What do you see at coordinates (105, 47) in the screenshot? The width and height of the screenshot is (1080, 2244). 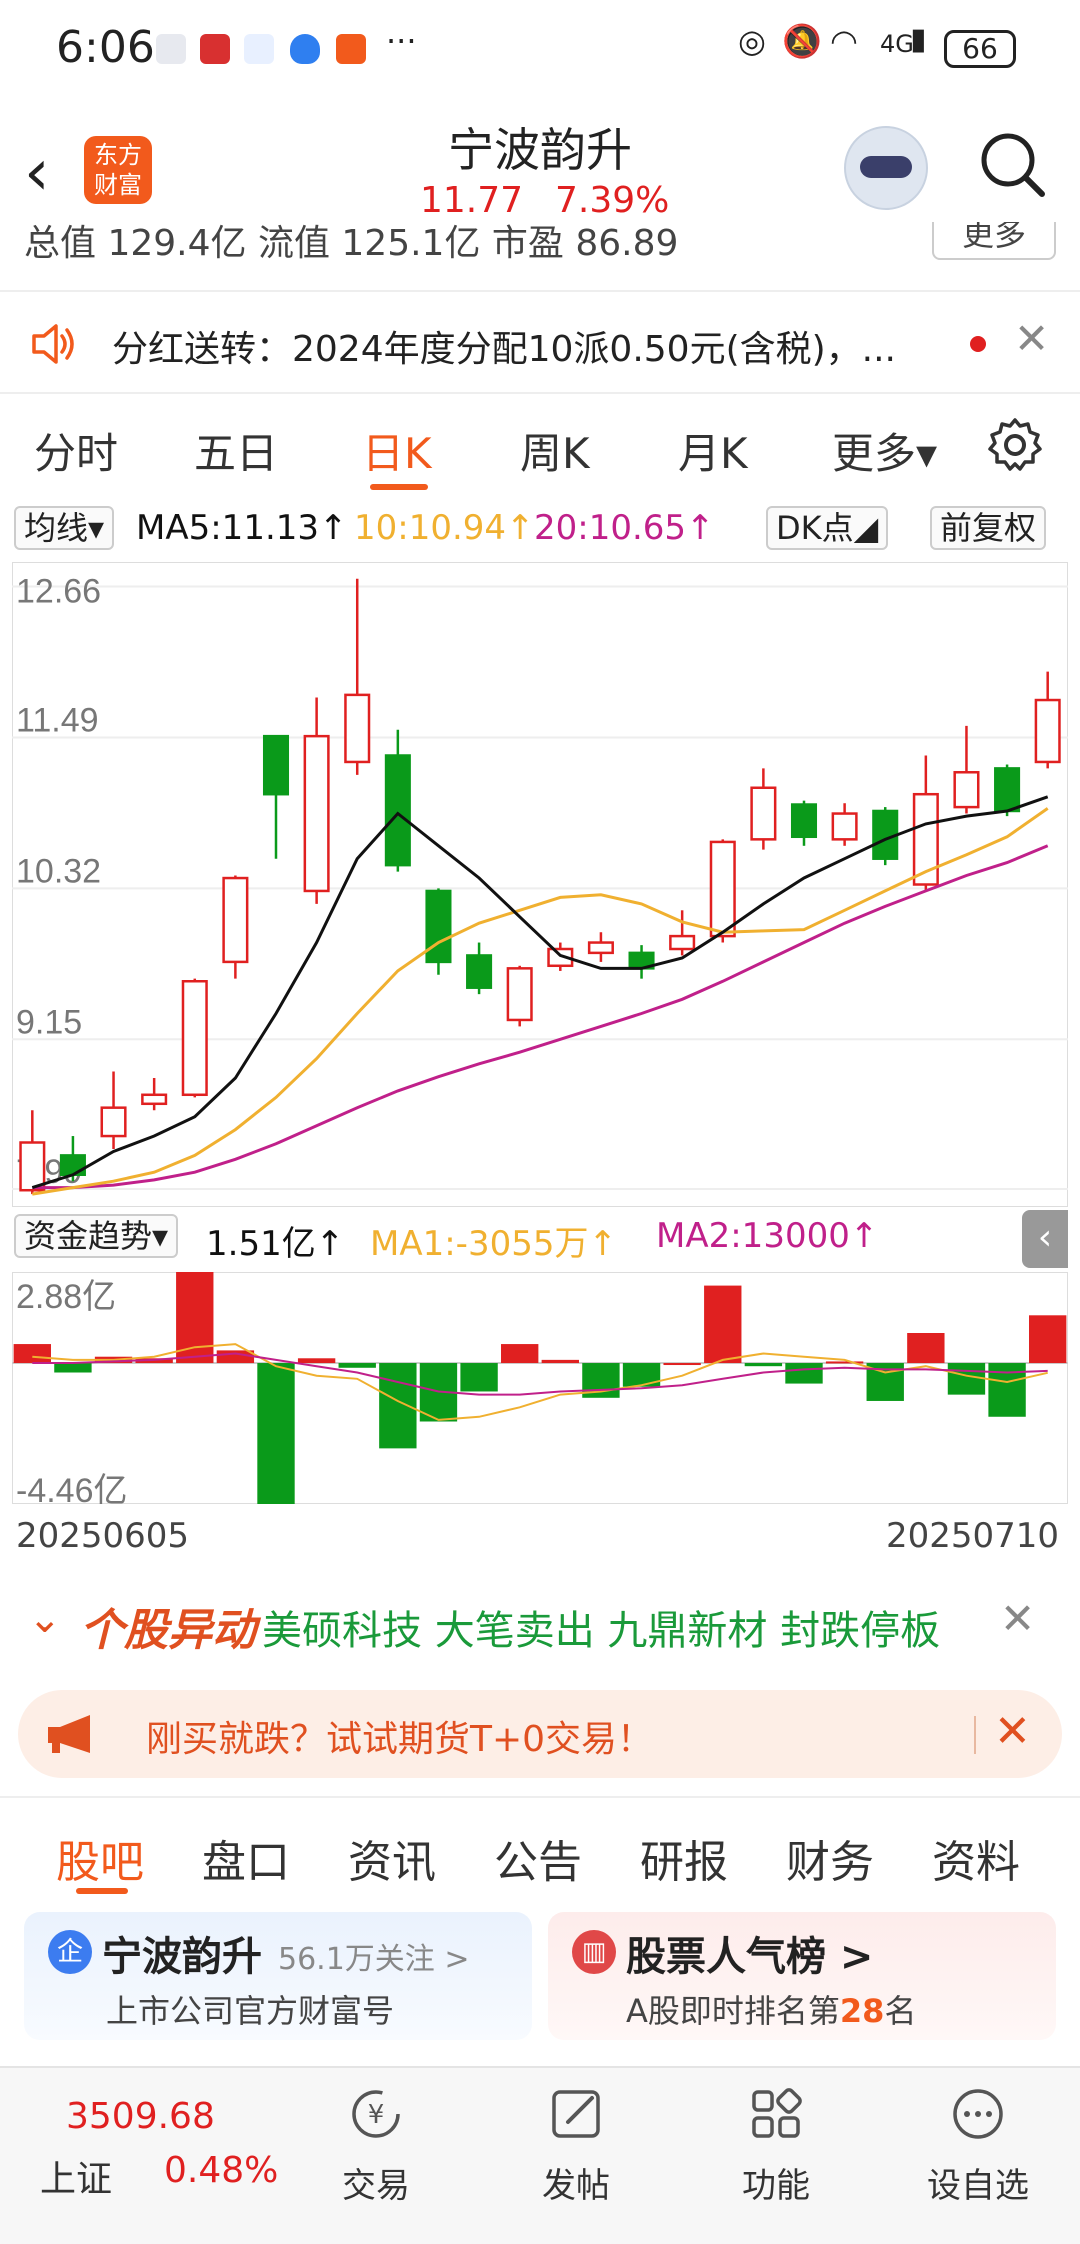 I see `status-time: 6:06` at bounding box center [105, 47].